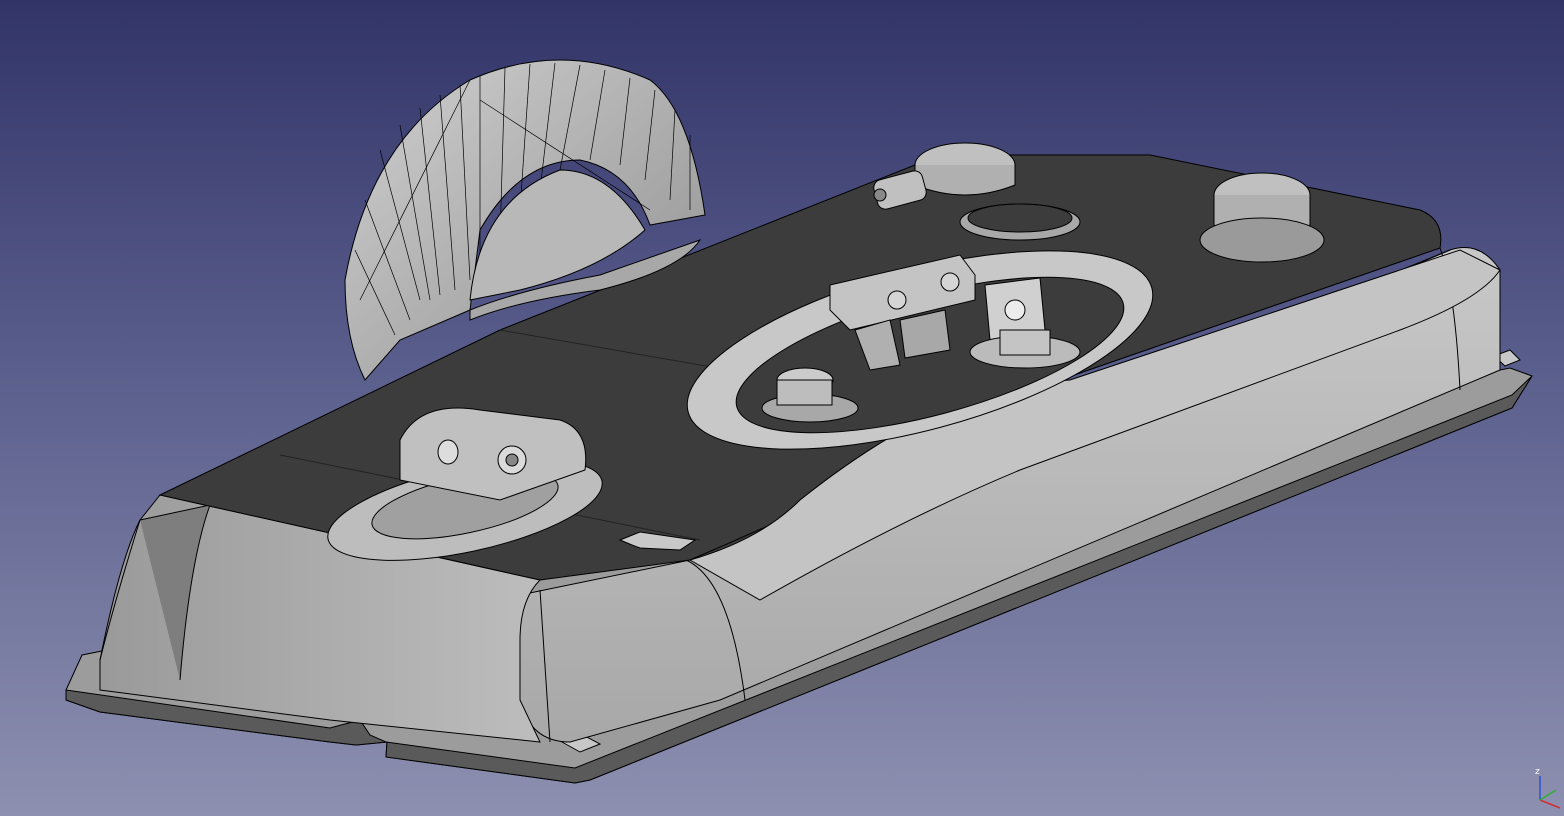  What do you see at coordinates (1262, 217) in the screenshot?
I see `motor-right` at bounding box center [1262, 217].